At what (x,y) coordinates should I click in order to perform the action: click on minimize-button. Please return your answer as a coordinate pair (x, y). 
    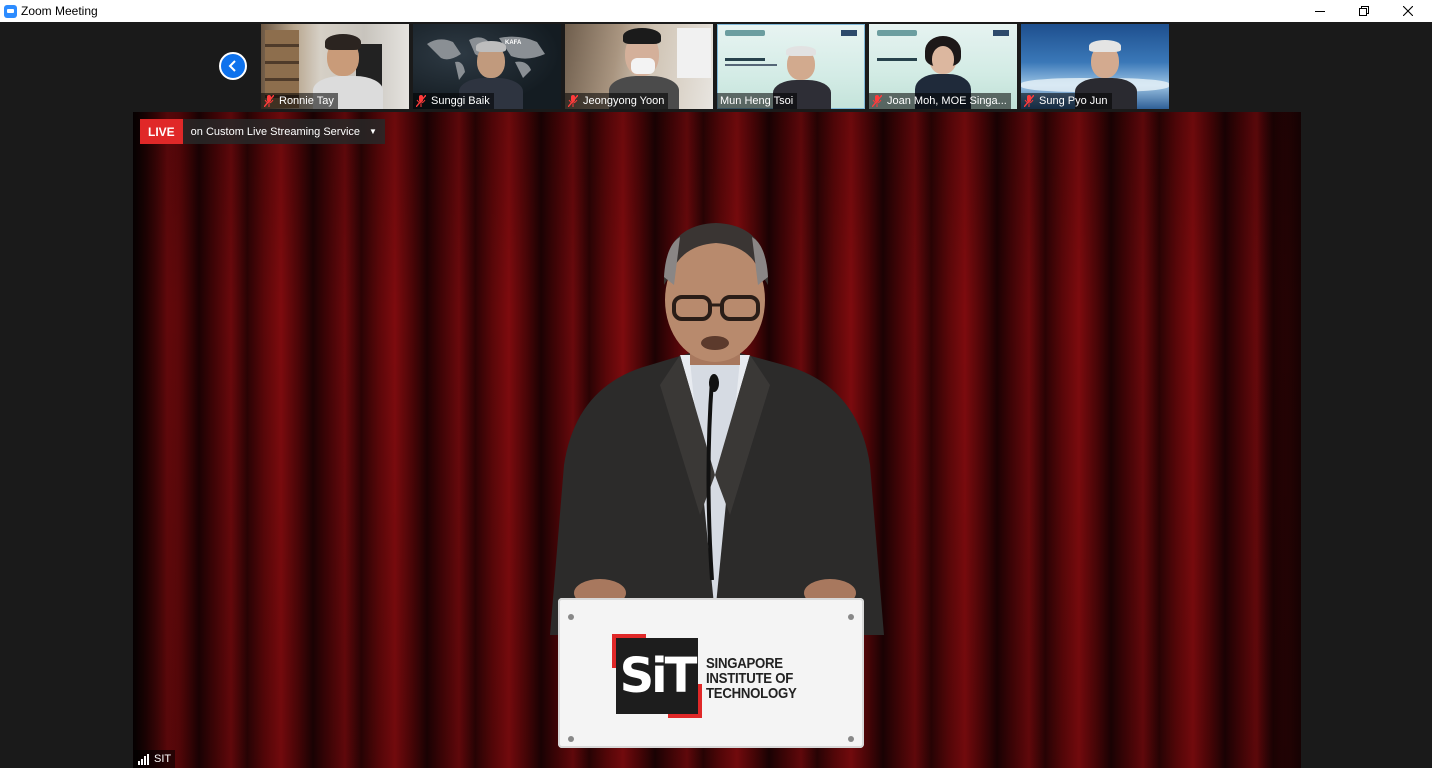
    Looking at the image, I should click on (1320, 11).